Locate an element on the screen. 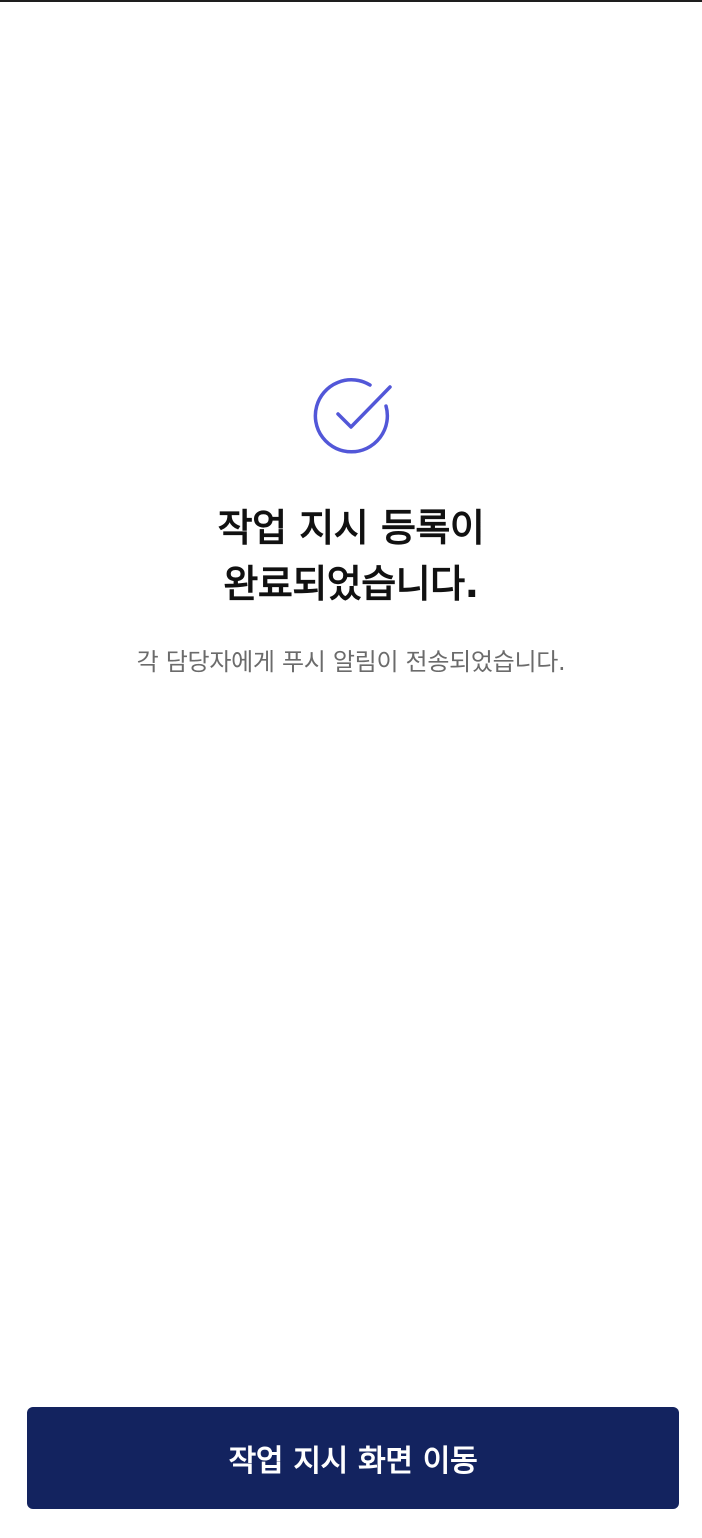  title-line-2: 완료되었습니다. is located at coordinates (351, 584).